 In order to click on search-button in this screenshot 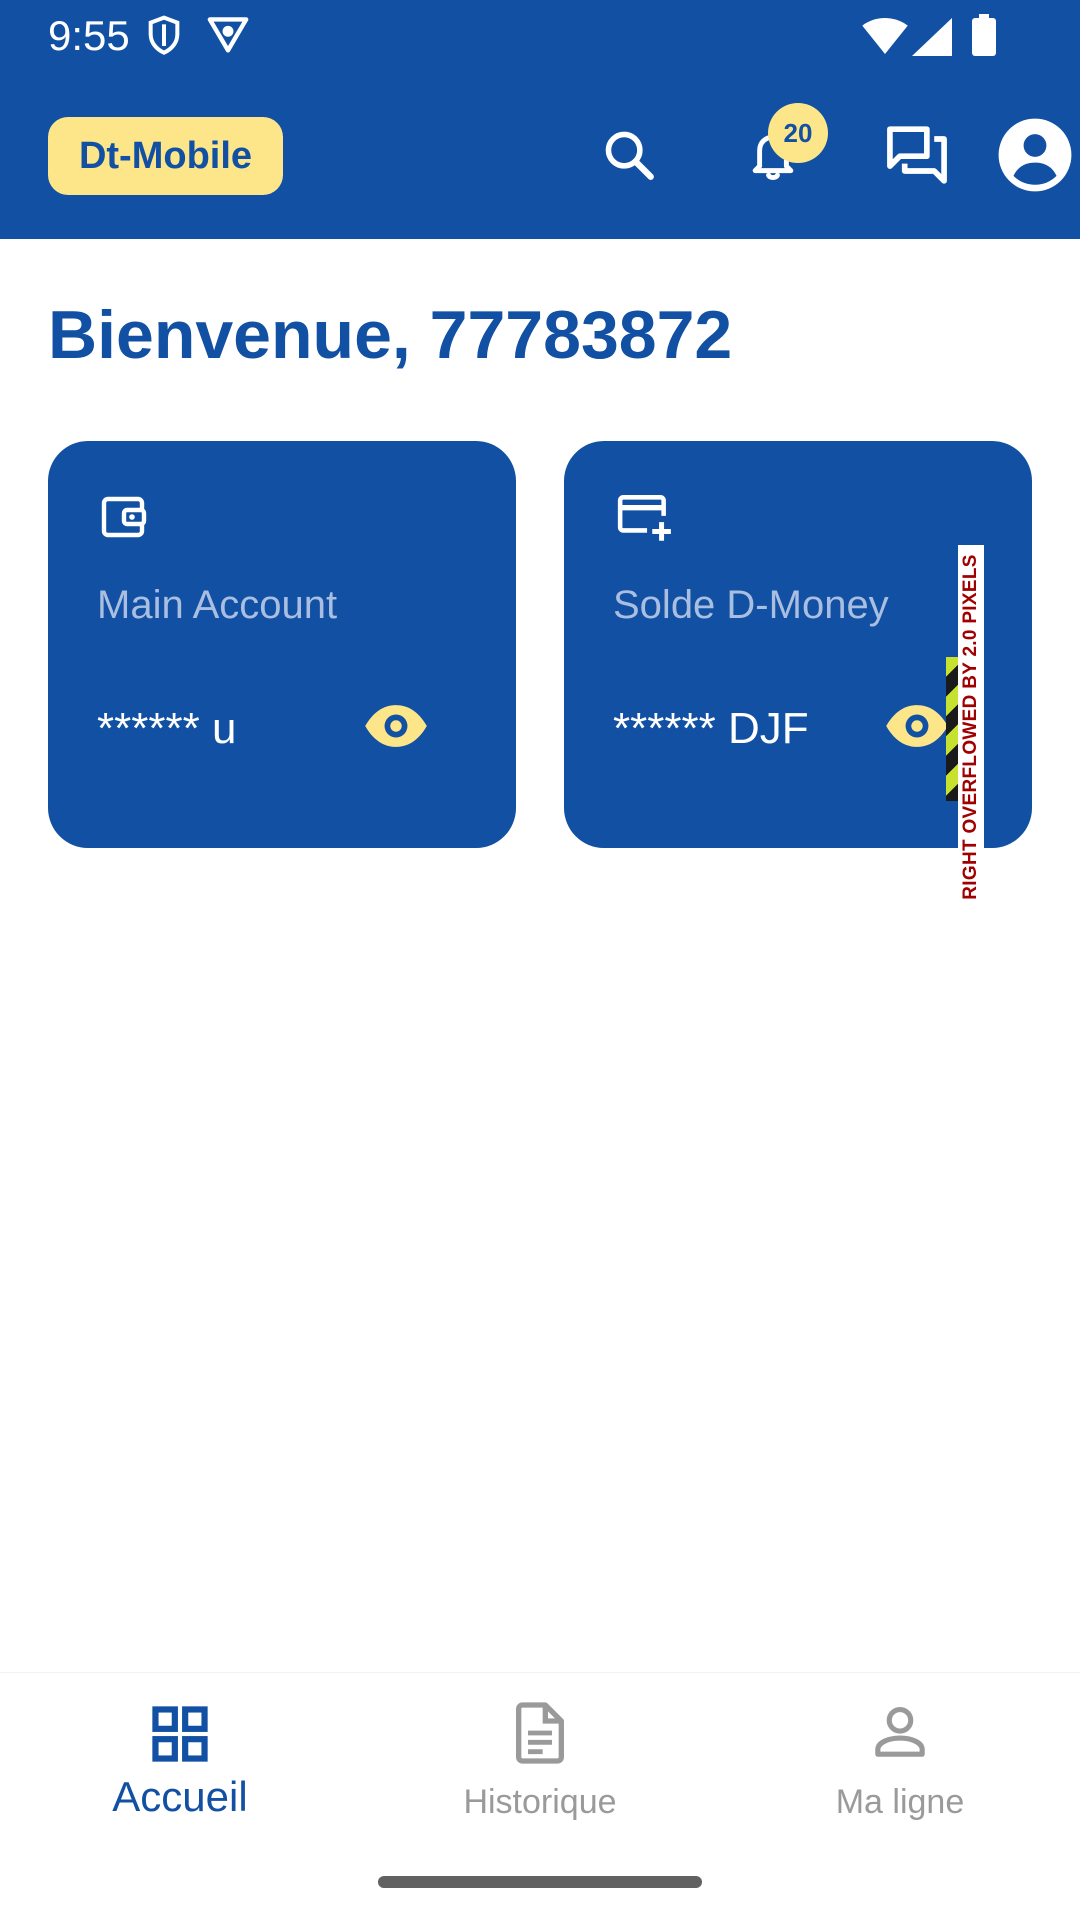, I will do `click(629, 157)`.